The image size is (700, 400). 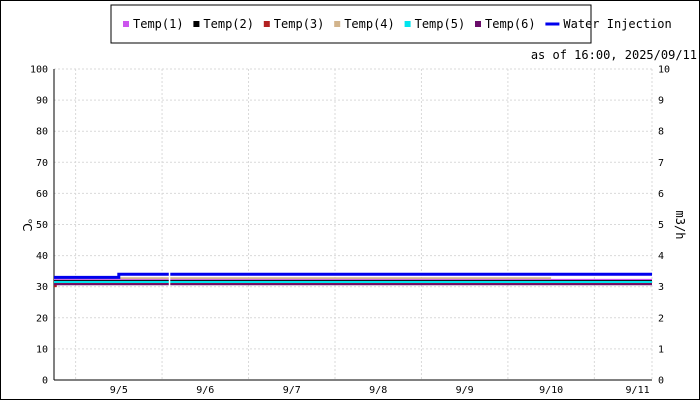 What do you see at coordinates (42, 287) in the screenshot?
I see `left-tick-label: 30` at bounding box center [42, 287].